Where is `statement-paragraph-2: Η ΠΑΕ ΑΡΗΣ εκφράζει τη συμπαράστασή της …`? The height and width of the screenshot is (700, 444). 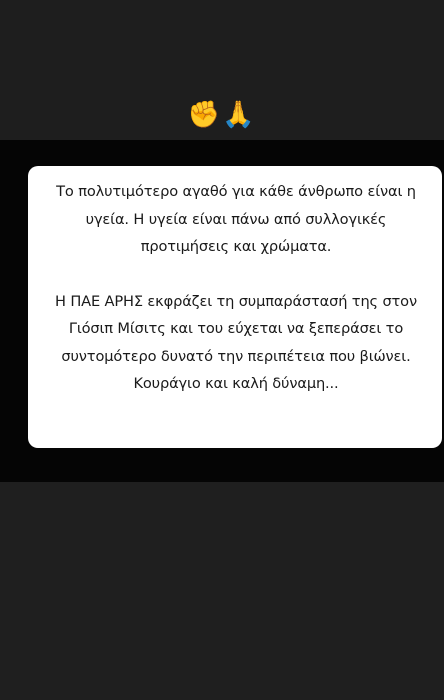 statement-paragraph-2: Η ΠΑΕ ΑΡΗΣ εκφράζει τη συμπαράστασή της … is located at coordinates (236, 342).